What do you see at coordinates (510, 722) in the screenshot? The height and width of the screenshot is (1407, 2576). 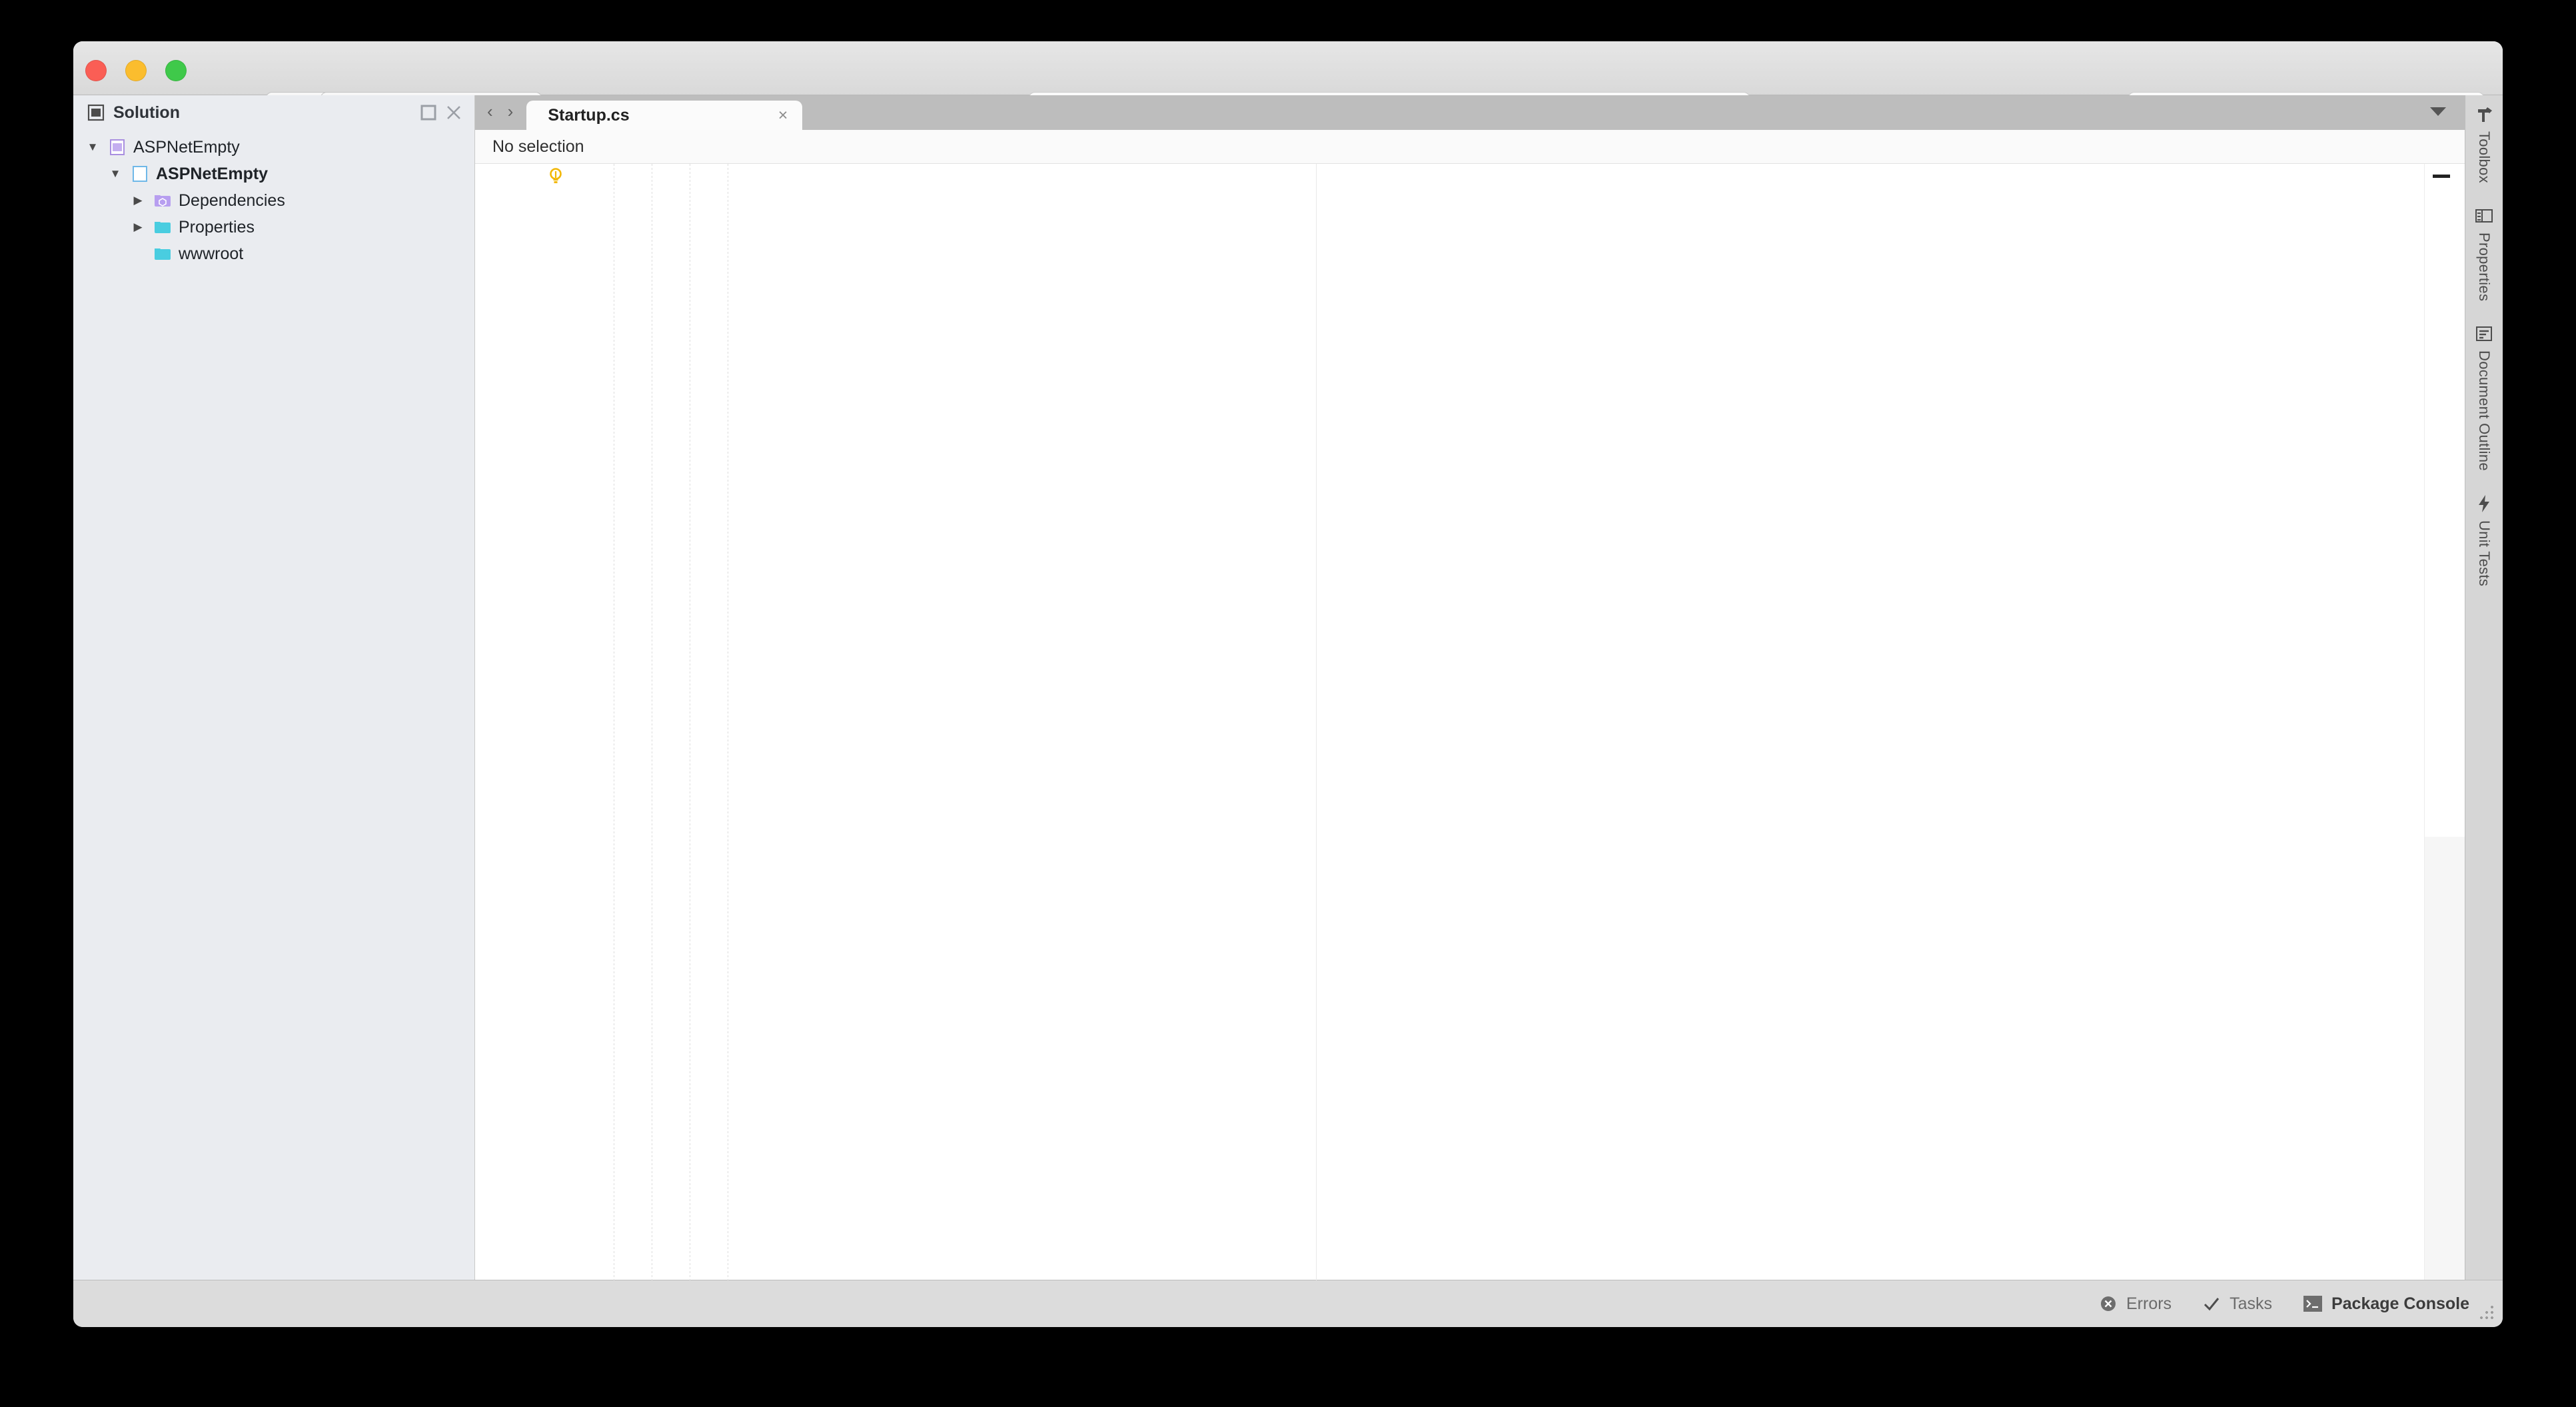 I see `line-number-gutter` at bounding box center [510, 722].